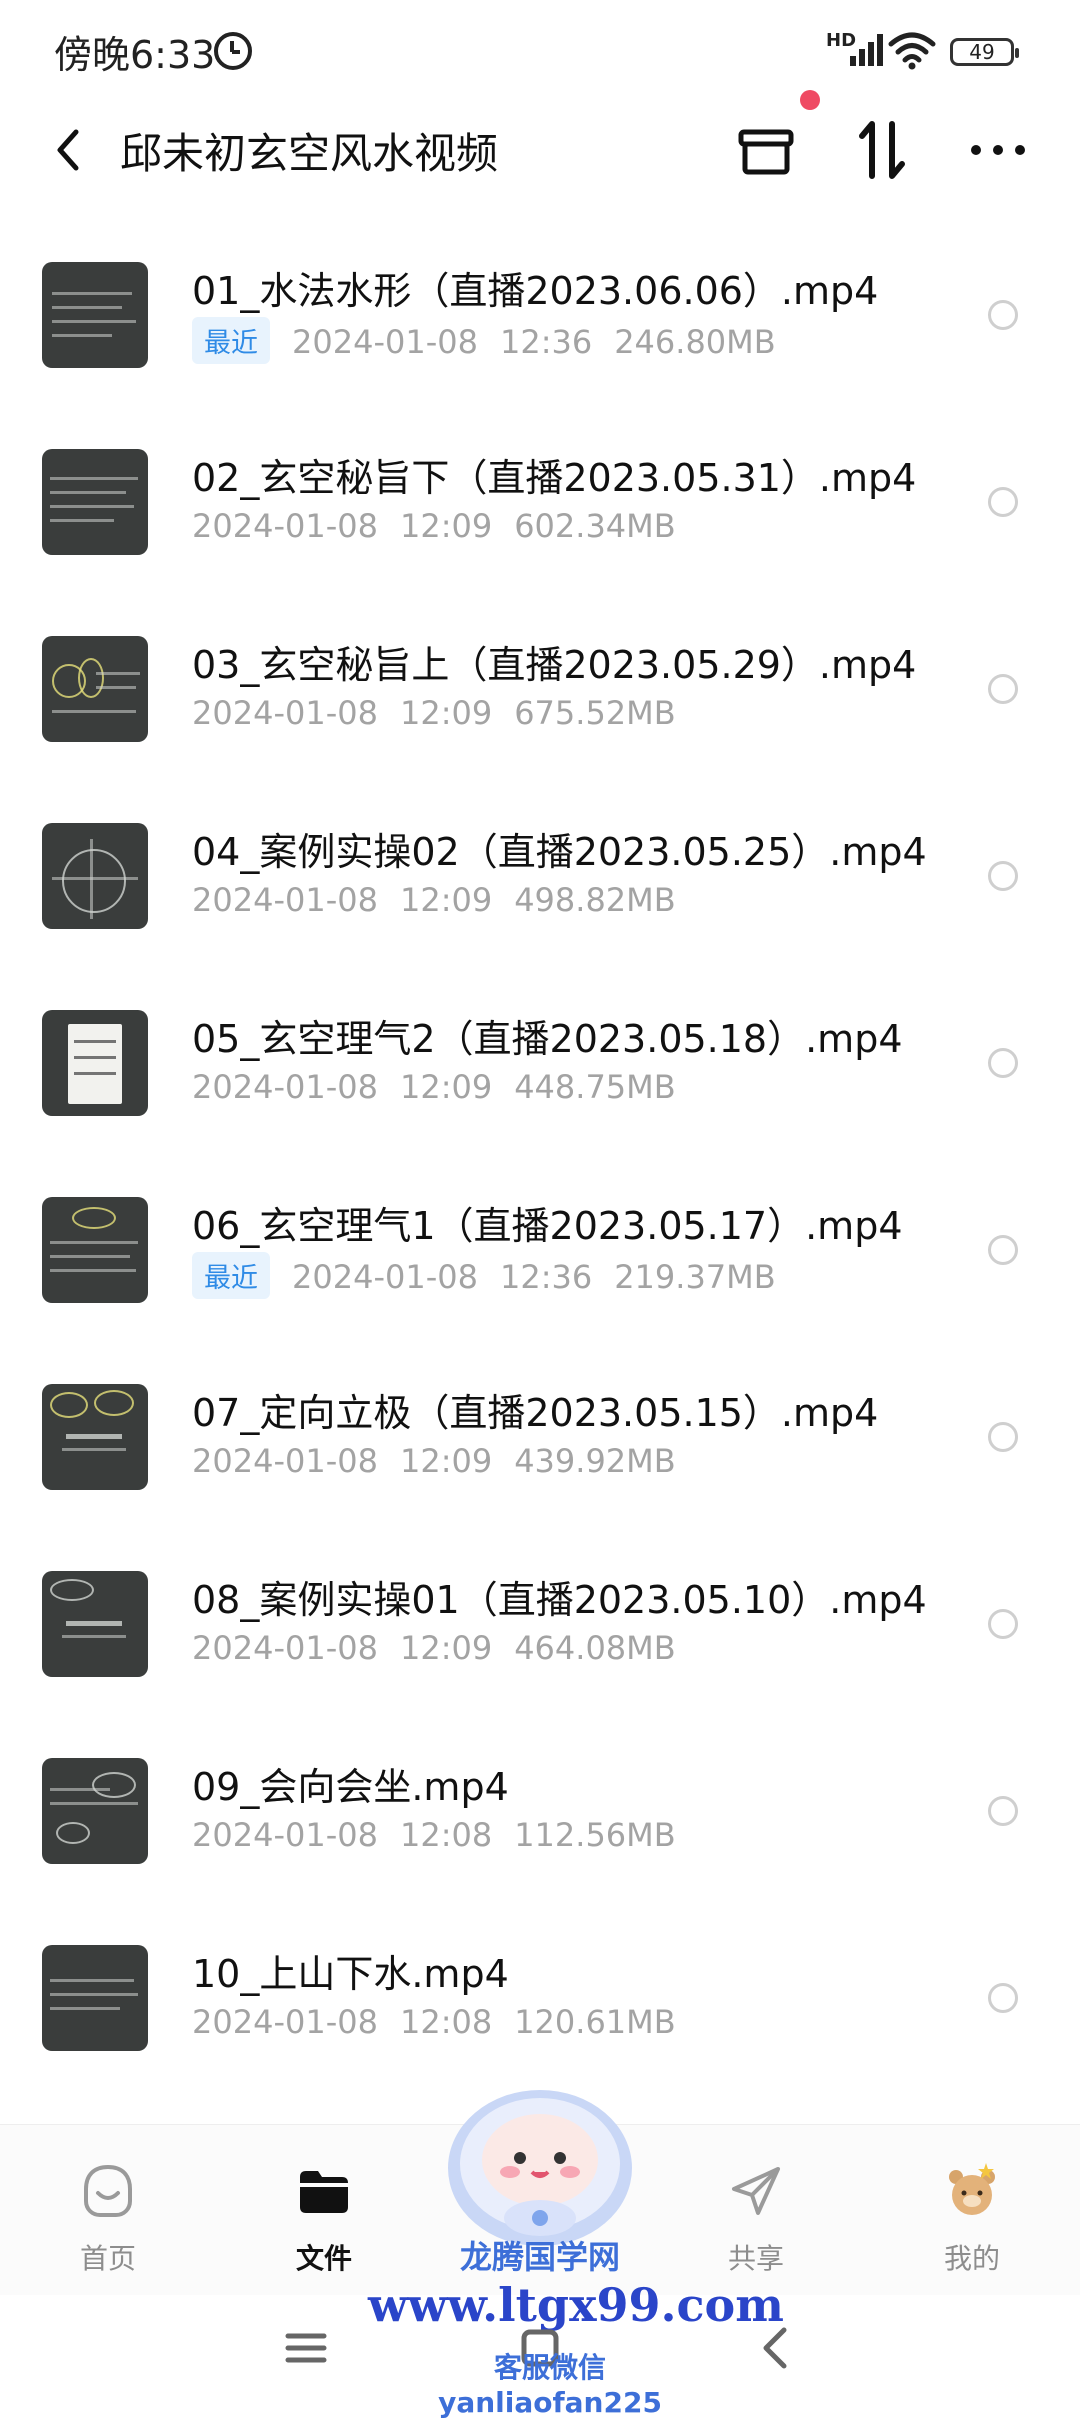 This screenshot has height=2419, width=1080. I want to click on file-meta: 2024-01-08 12:08 112.56MB, so click(445, 1835).